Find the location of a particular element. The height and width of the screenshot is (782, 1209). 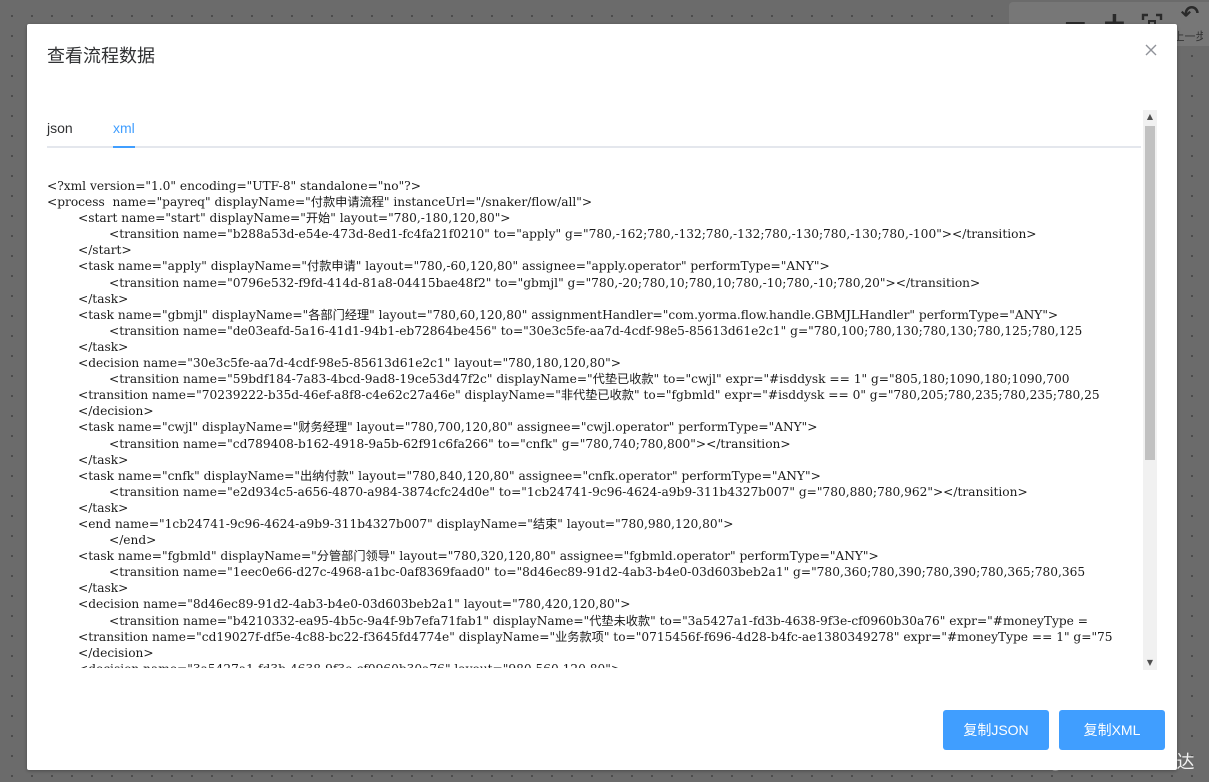

undo-button: ↶ 上一步 is located at coordinates (1190, 24).